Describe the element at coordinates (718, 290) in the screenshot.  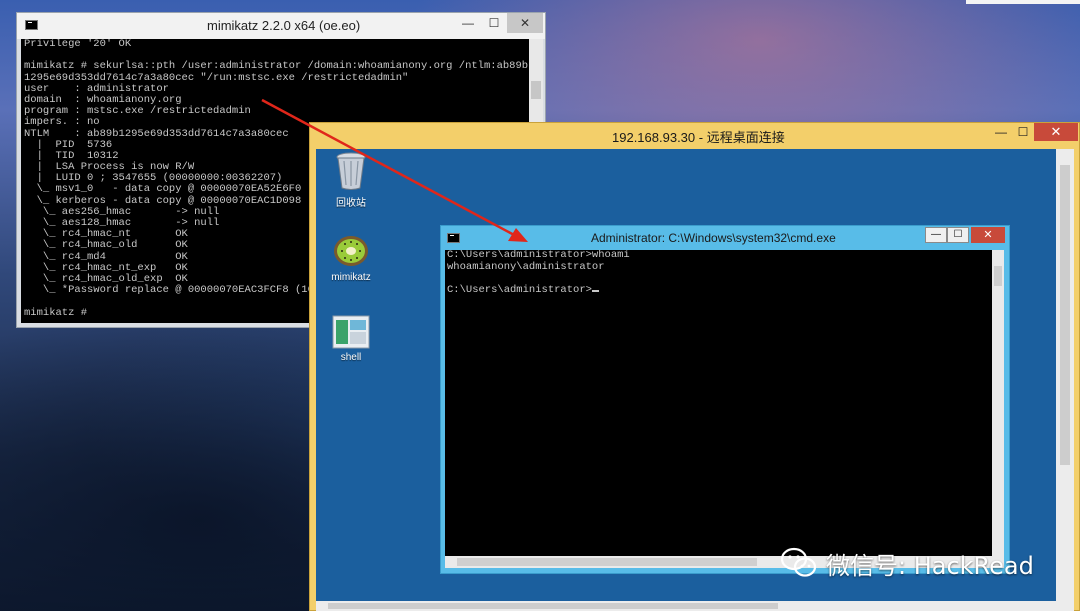
I see `cmd-console-line: C:\Users\administrator>` at that location.